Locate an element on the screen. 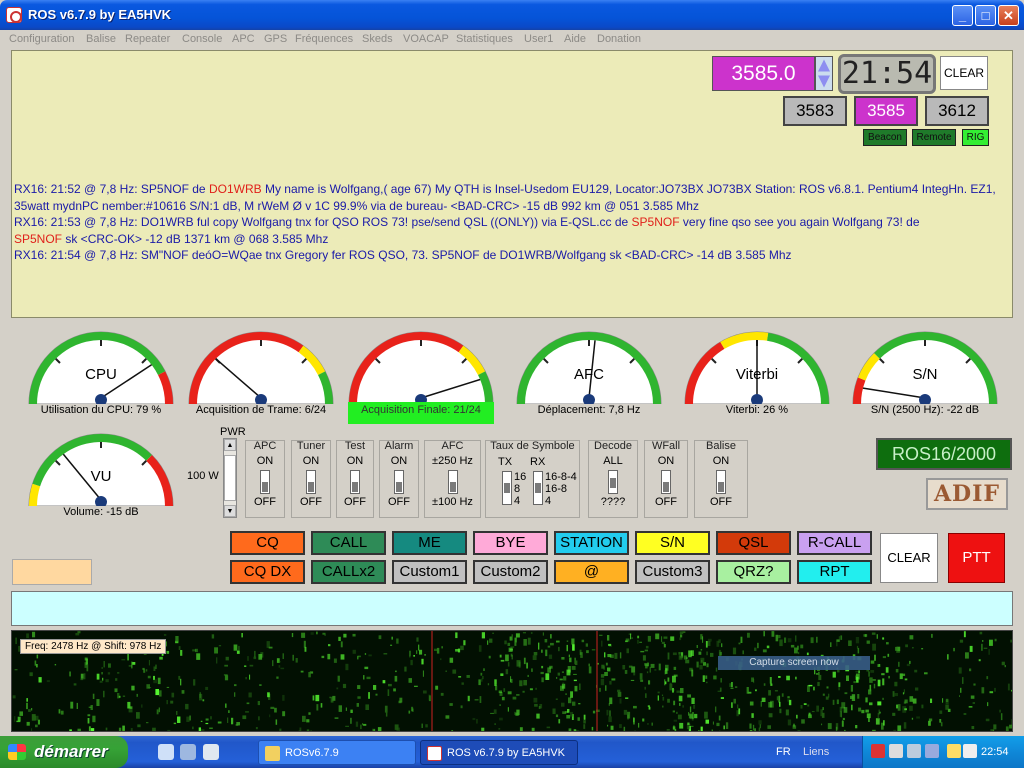 This screenshot has width=1024, height=768. apc-switch is located at coordinates (265, 482).